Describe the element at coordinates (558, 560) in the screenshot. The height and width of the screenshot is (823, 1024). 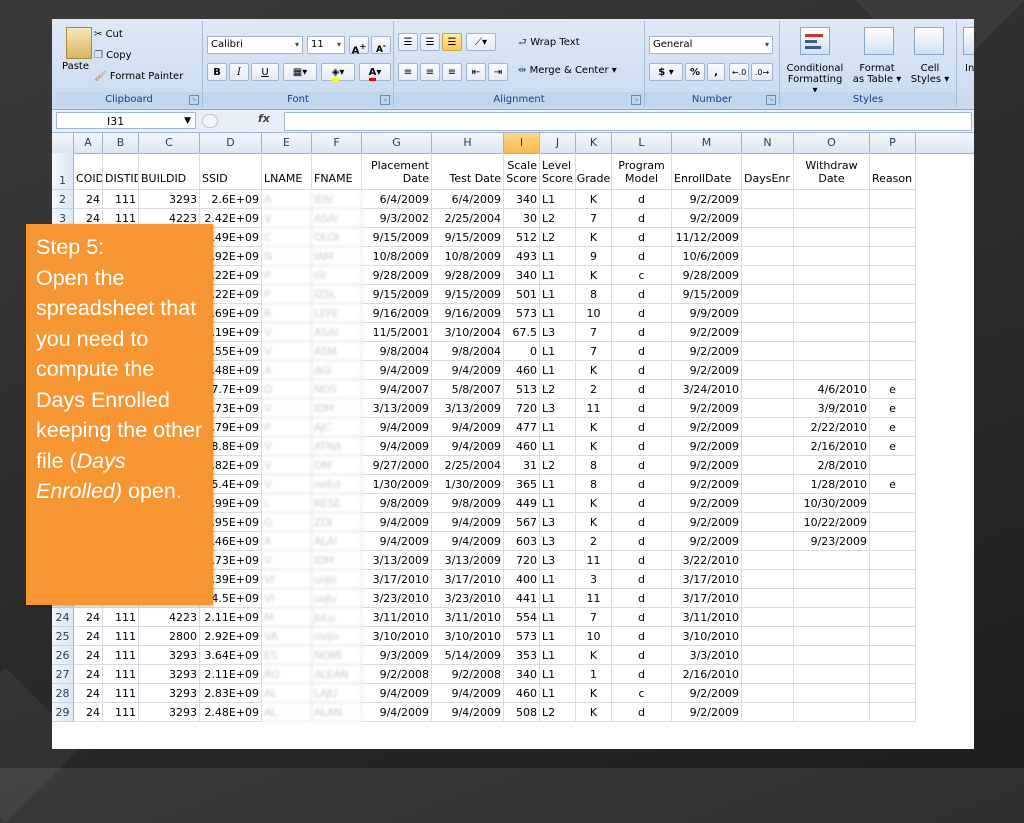
I see `table-cell: L3` at that location.